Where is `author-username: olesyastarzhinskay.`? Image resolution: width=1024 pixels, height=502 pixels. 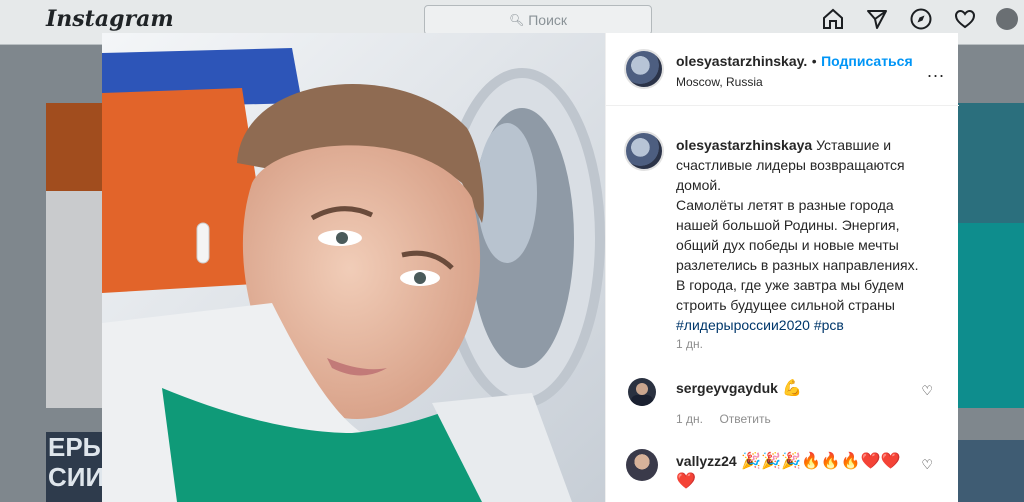 author-username: olesyastarzhinskay. is located at coordinates (741, 61).